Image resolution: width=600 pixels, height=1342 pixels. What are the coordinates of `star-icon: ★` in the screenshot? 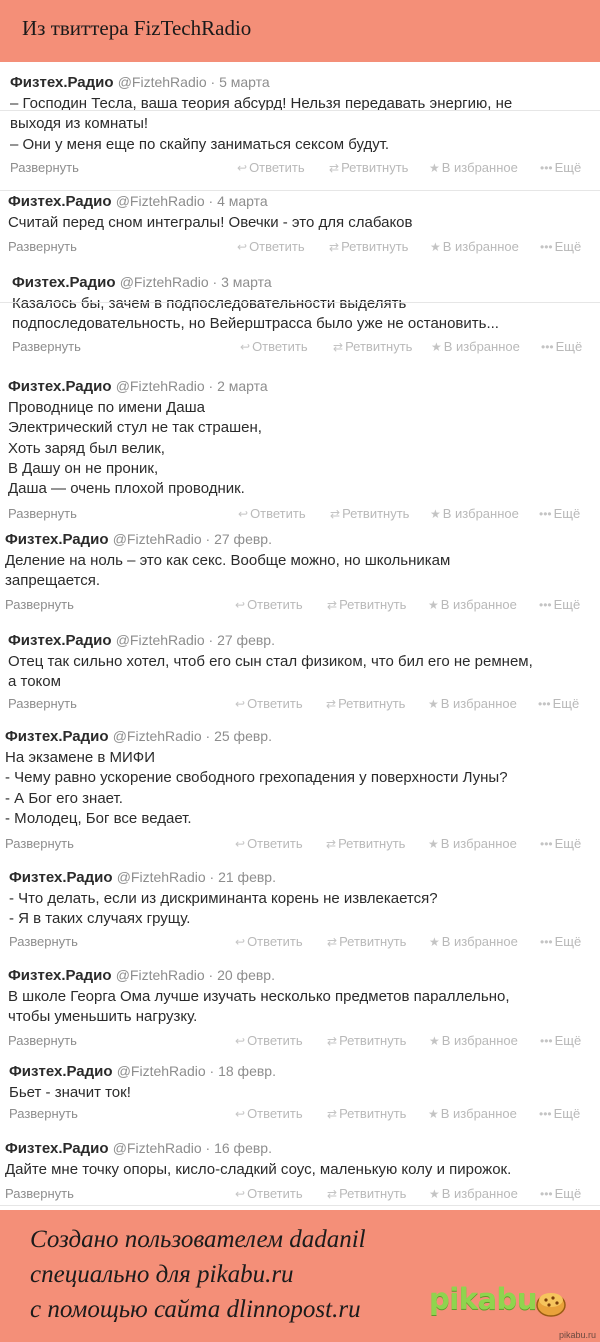 It's located at (436, 347).